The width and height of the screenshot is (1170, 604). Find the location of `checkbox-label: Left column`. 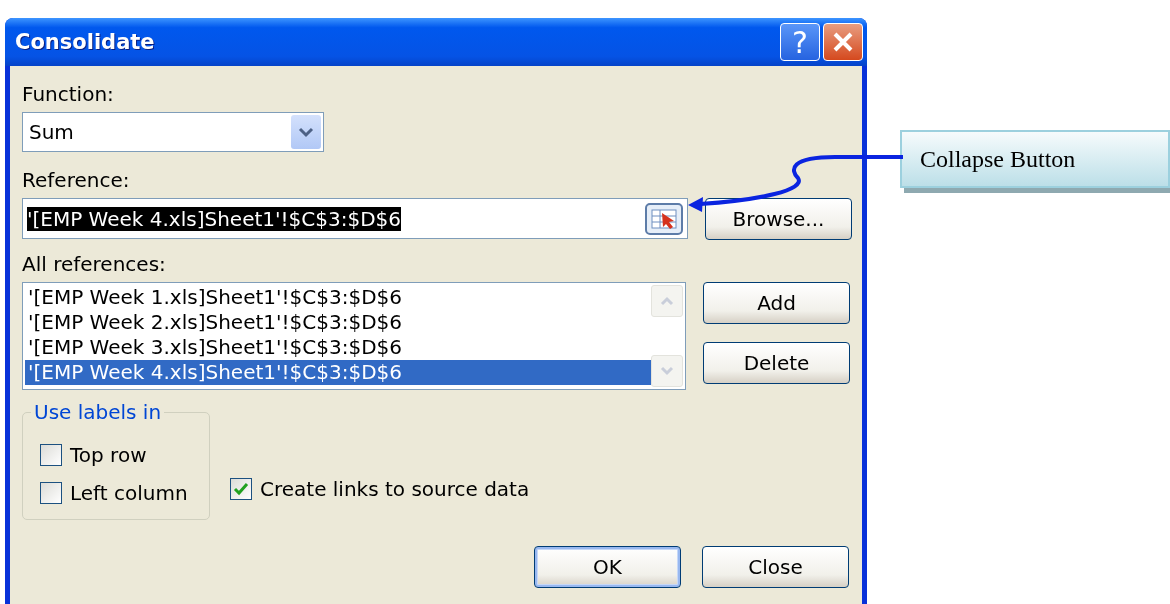

checkbox-label: Left column is located at coordinates (129, 493).